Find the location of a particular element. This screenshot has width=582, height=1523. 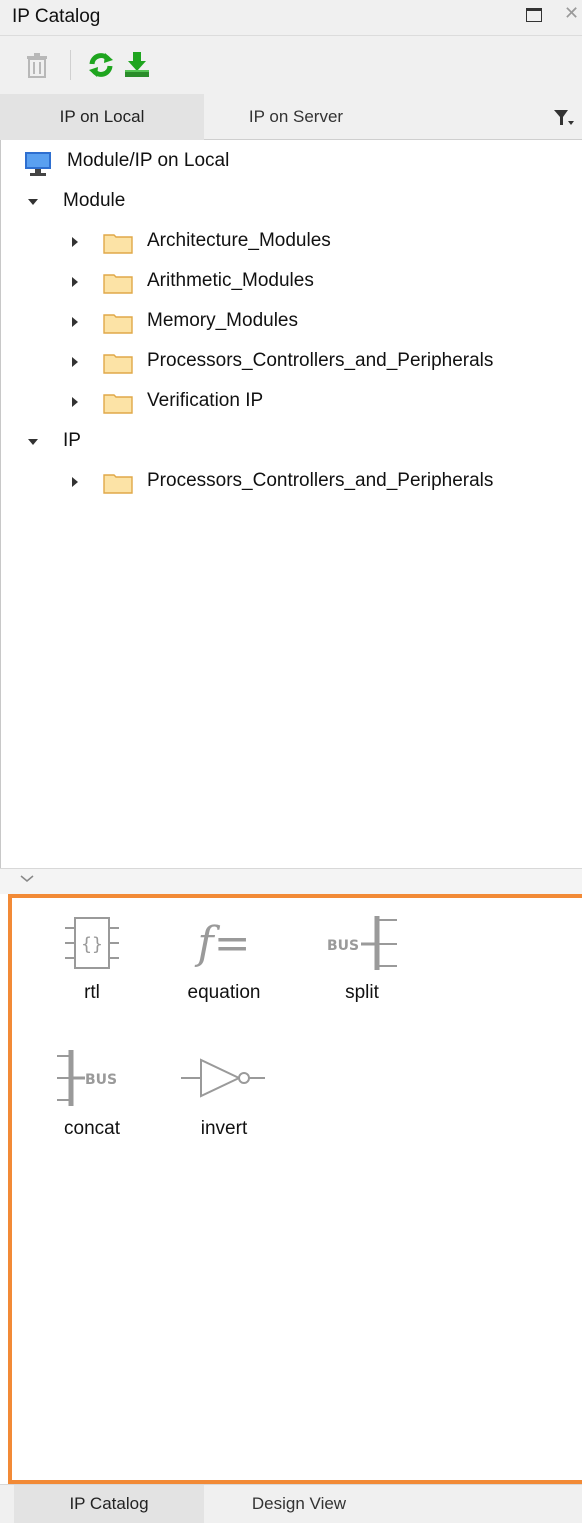

component-invert: invert is located at coordinates (224, 1092).